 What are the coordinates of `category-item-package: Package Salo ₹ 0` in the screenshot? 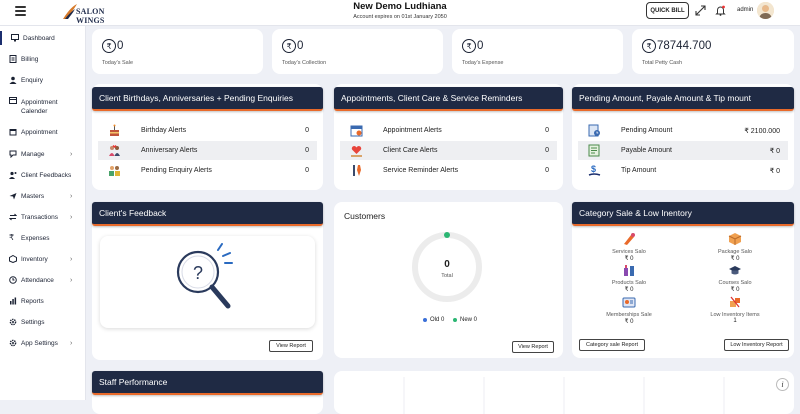 It's located at (735, 247).